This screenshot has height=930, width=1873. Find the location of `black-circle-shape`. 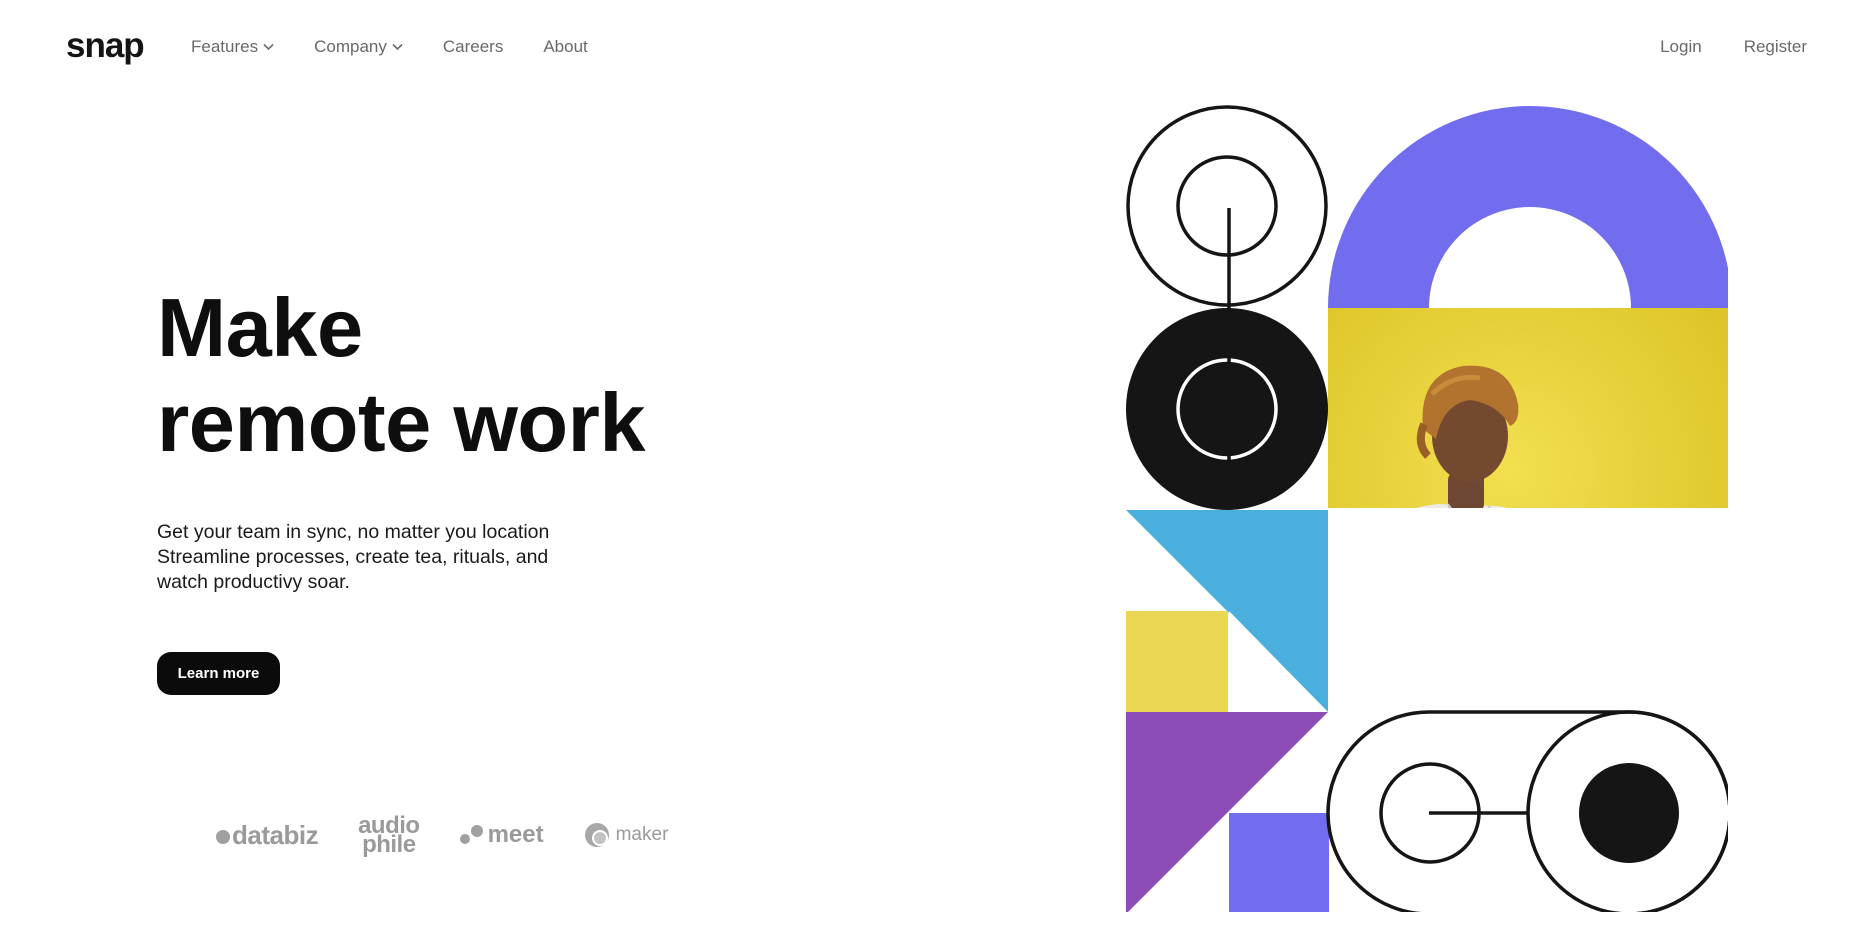

black-circle-shape is located at coordinates (1227, 409).